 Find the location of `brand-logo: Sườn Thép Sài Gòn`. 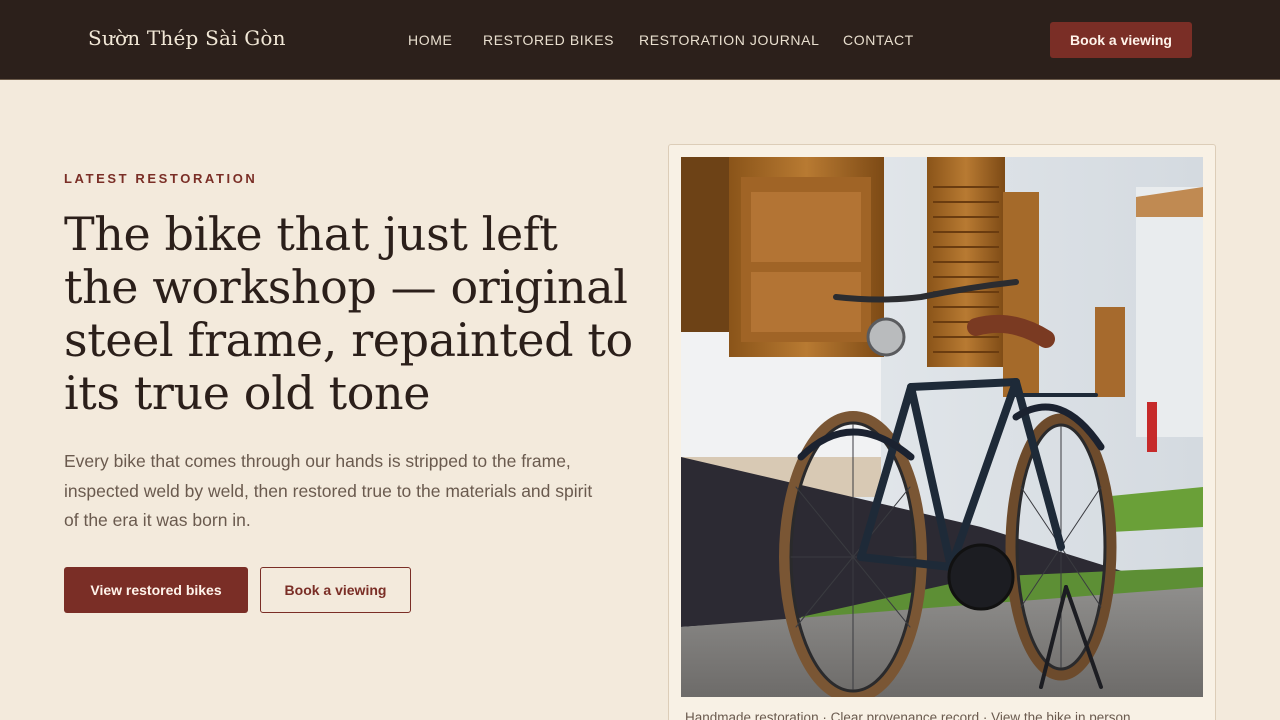

brand-logo: Sườn Thép Sài Gòn is located at coordinates (187, 38).